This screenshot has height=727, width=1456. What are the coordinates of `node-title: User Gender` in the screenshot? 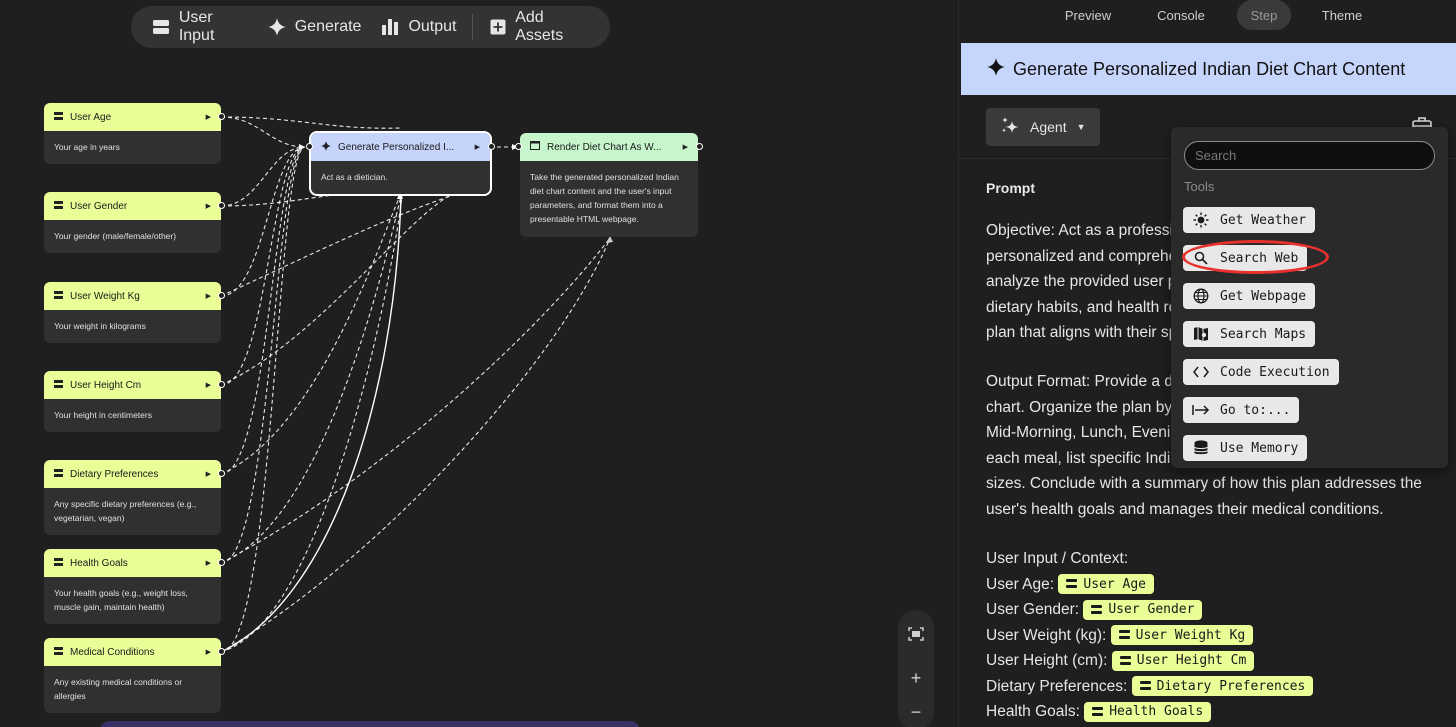 It's located at (99, 206).